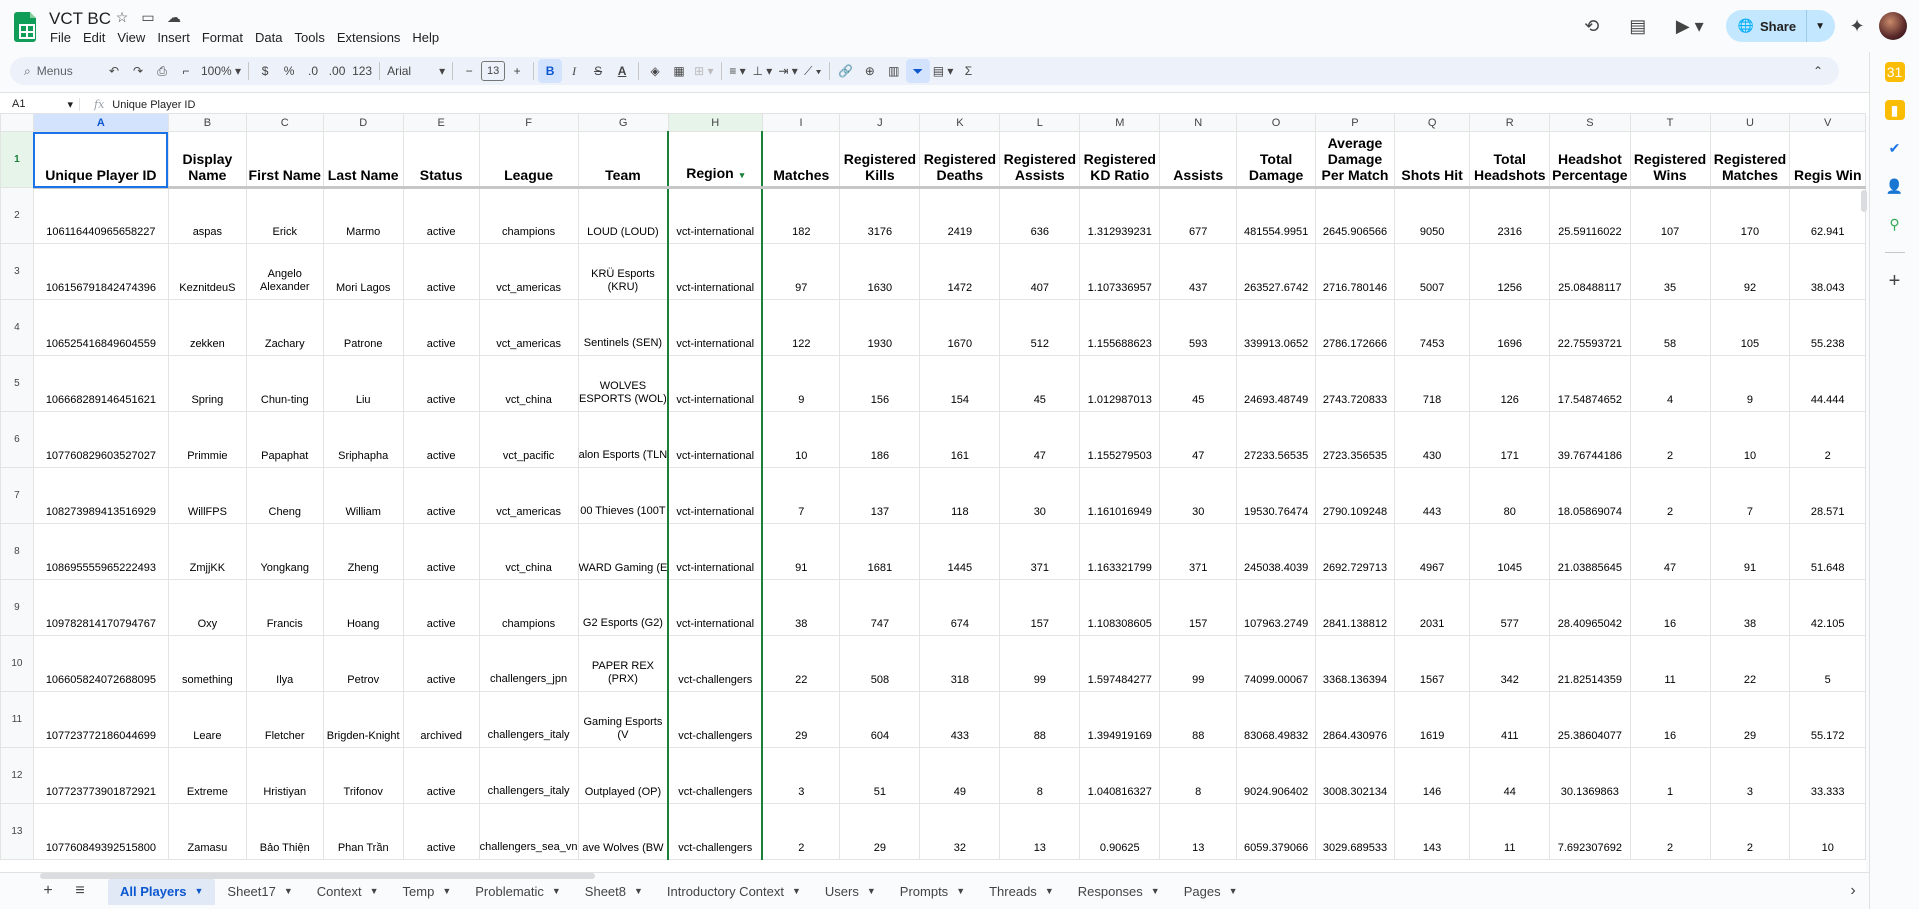 The image size is (1919, 909). What do you see at coordinates (363, 160) in the screenshot?
I see `header-cell: Last Name` at bounding box center [363, 160].